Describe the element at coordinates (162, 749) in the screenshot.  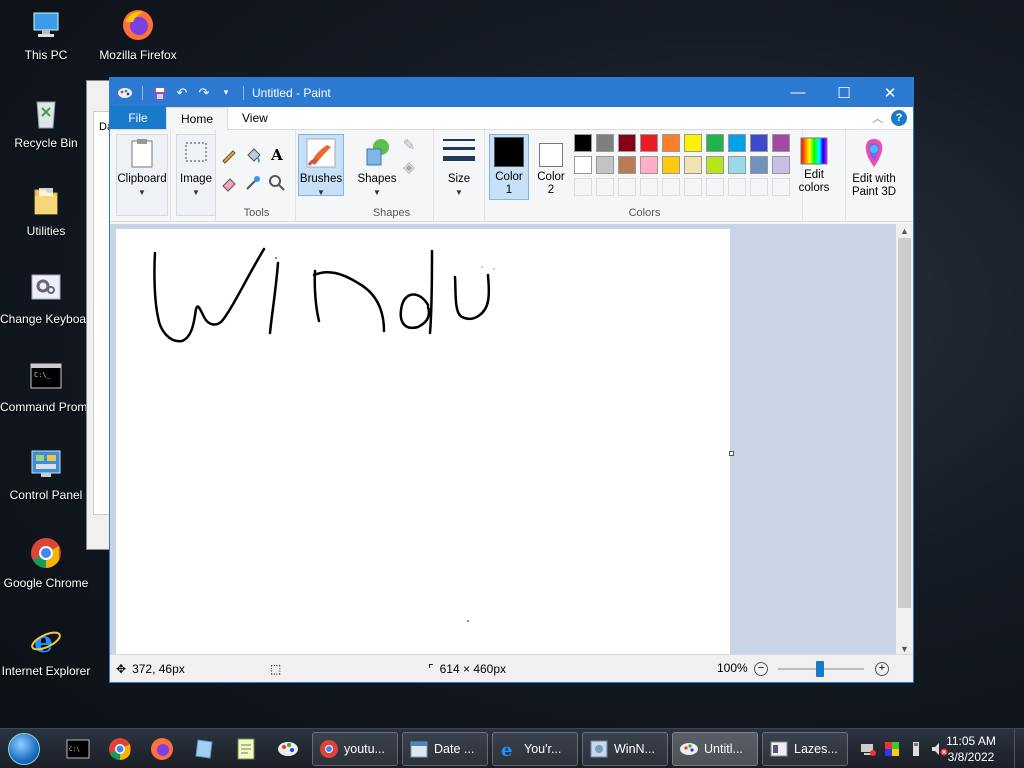
I see `taskbar-pin-firefox` at that location.